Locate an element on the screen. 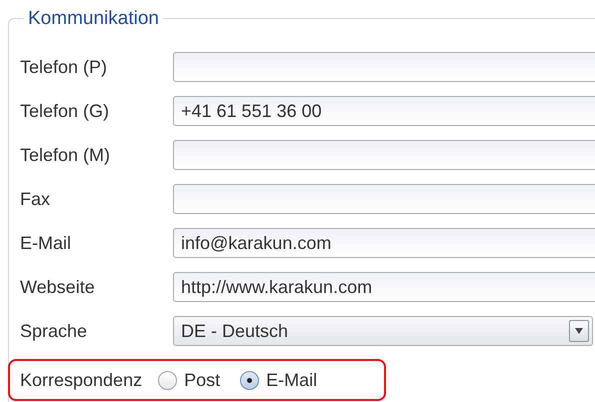 The image size is (595, 402). field-label: Telefon (M) is located at coordinates (66, 155).